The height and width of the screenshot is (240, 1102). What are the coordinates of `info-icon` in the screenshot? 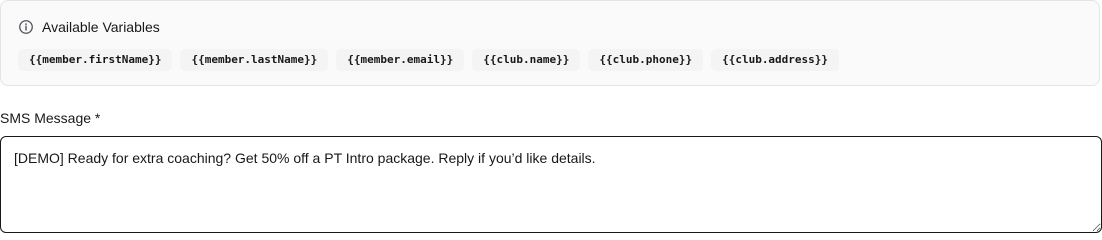 It's located at (26, 27).